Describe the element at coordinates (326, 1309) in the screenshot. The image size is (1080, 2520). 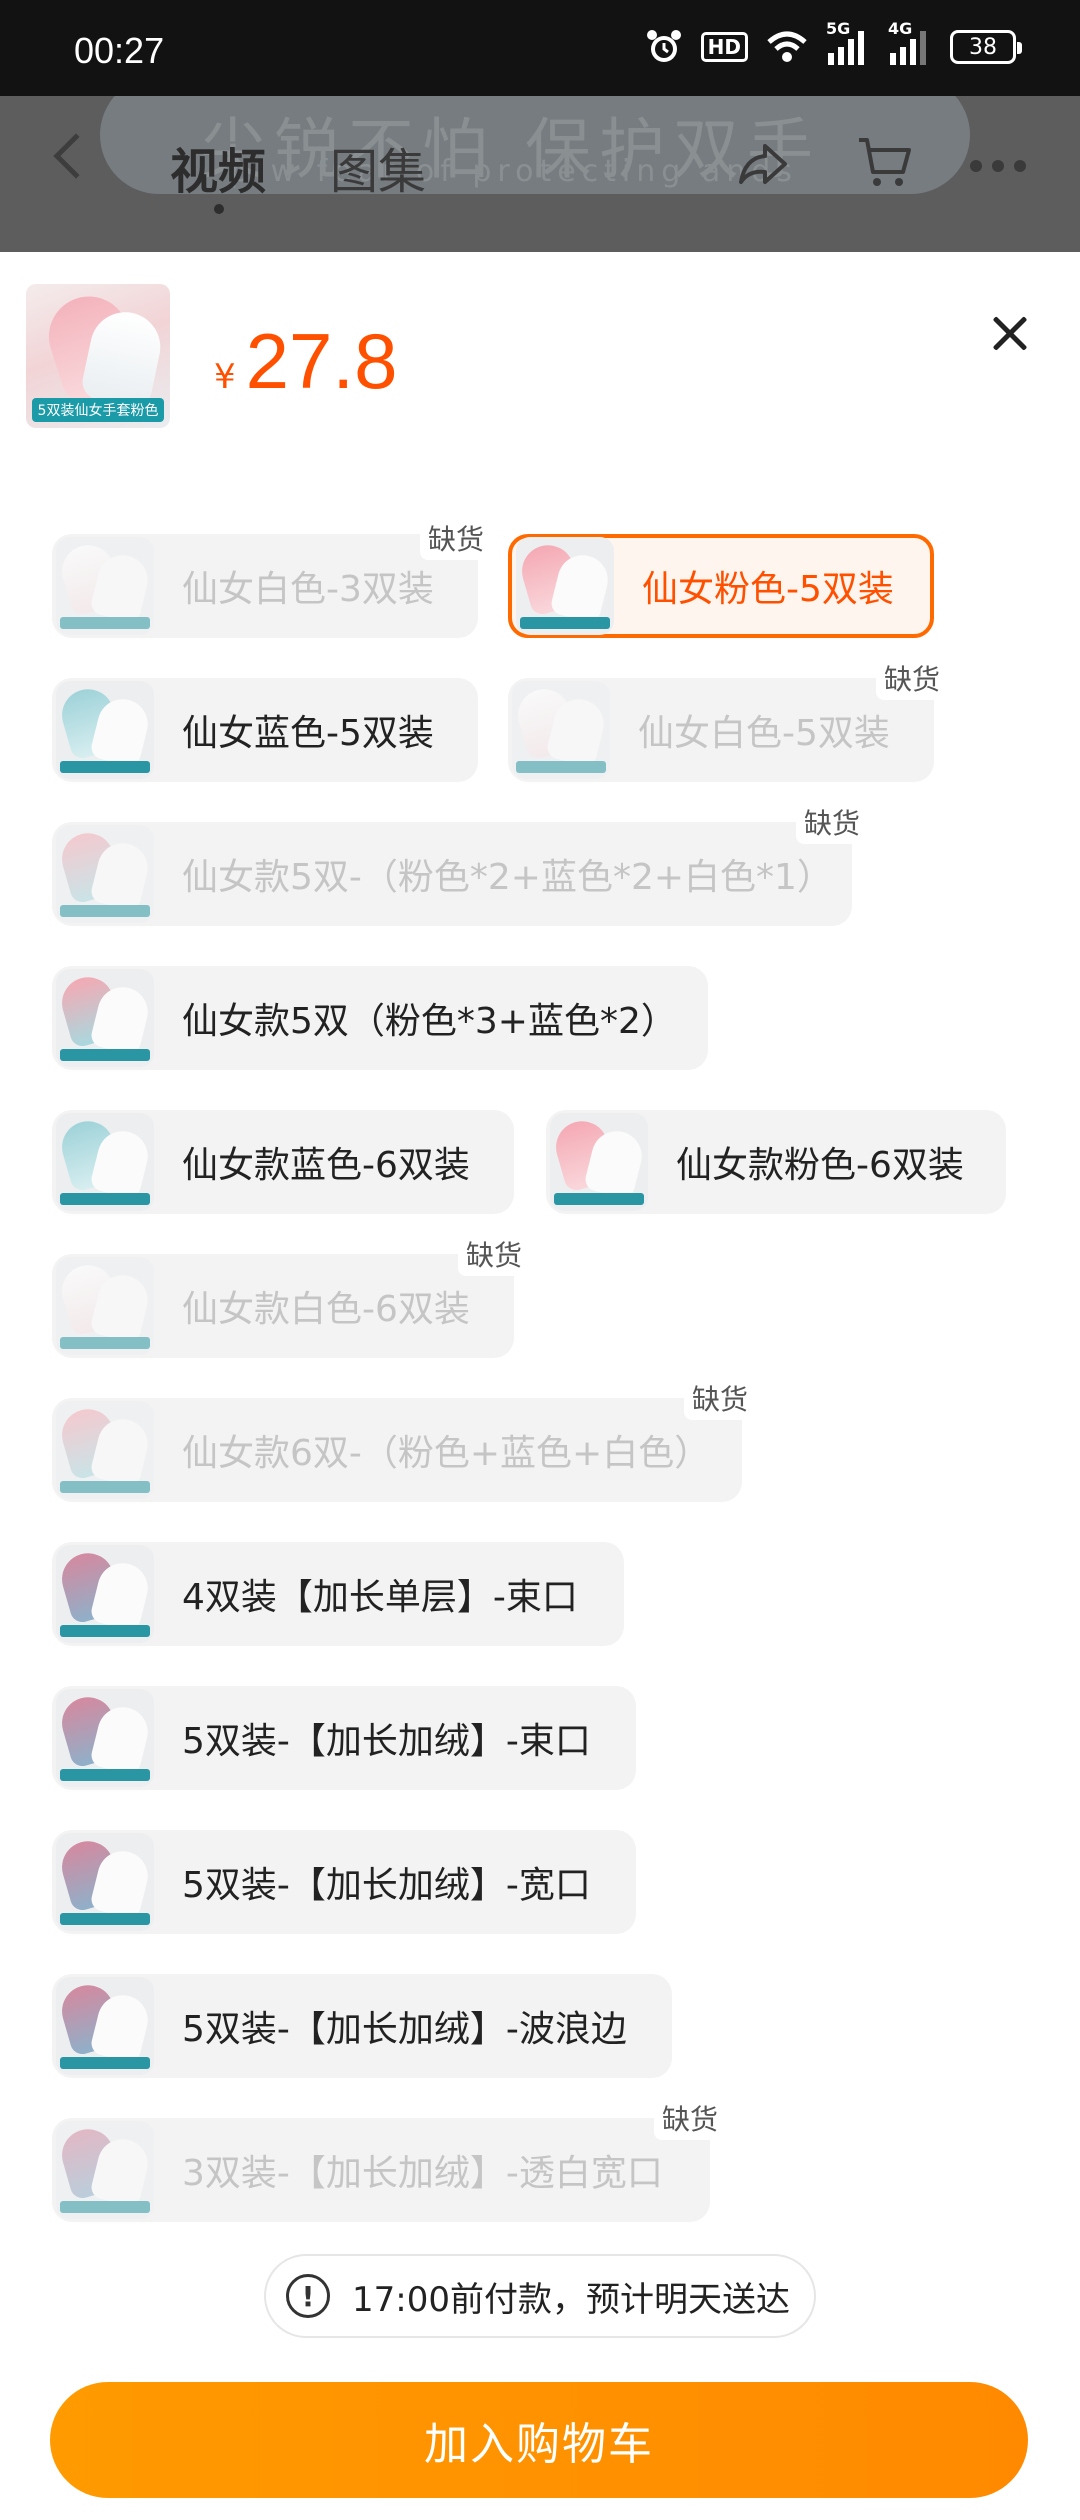
I see `sku-option-label: 仙女款白色-6双装` at that location.